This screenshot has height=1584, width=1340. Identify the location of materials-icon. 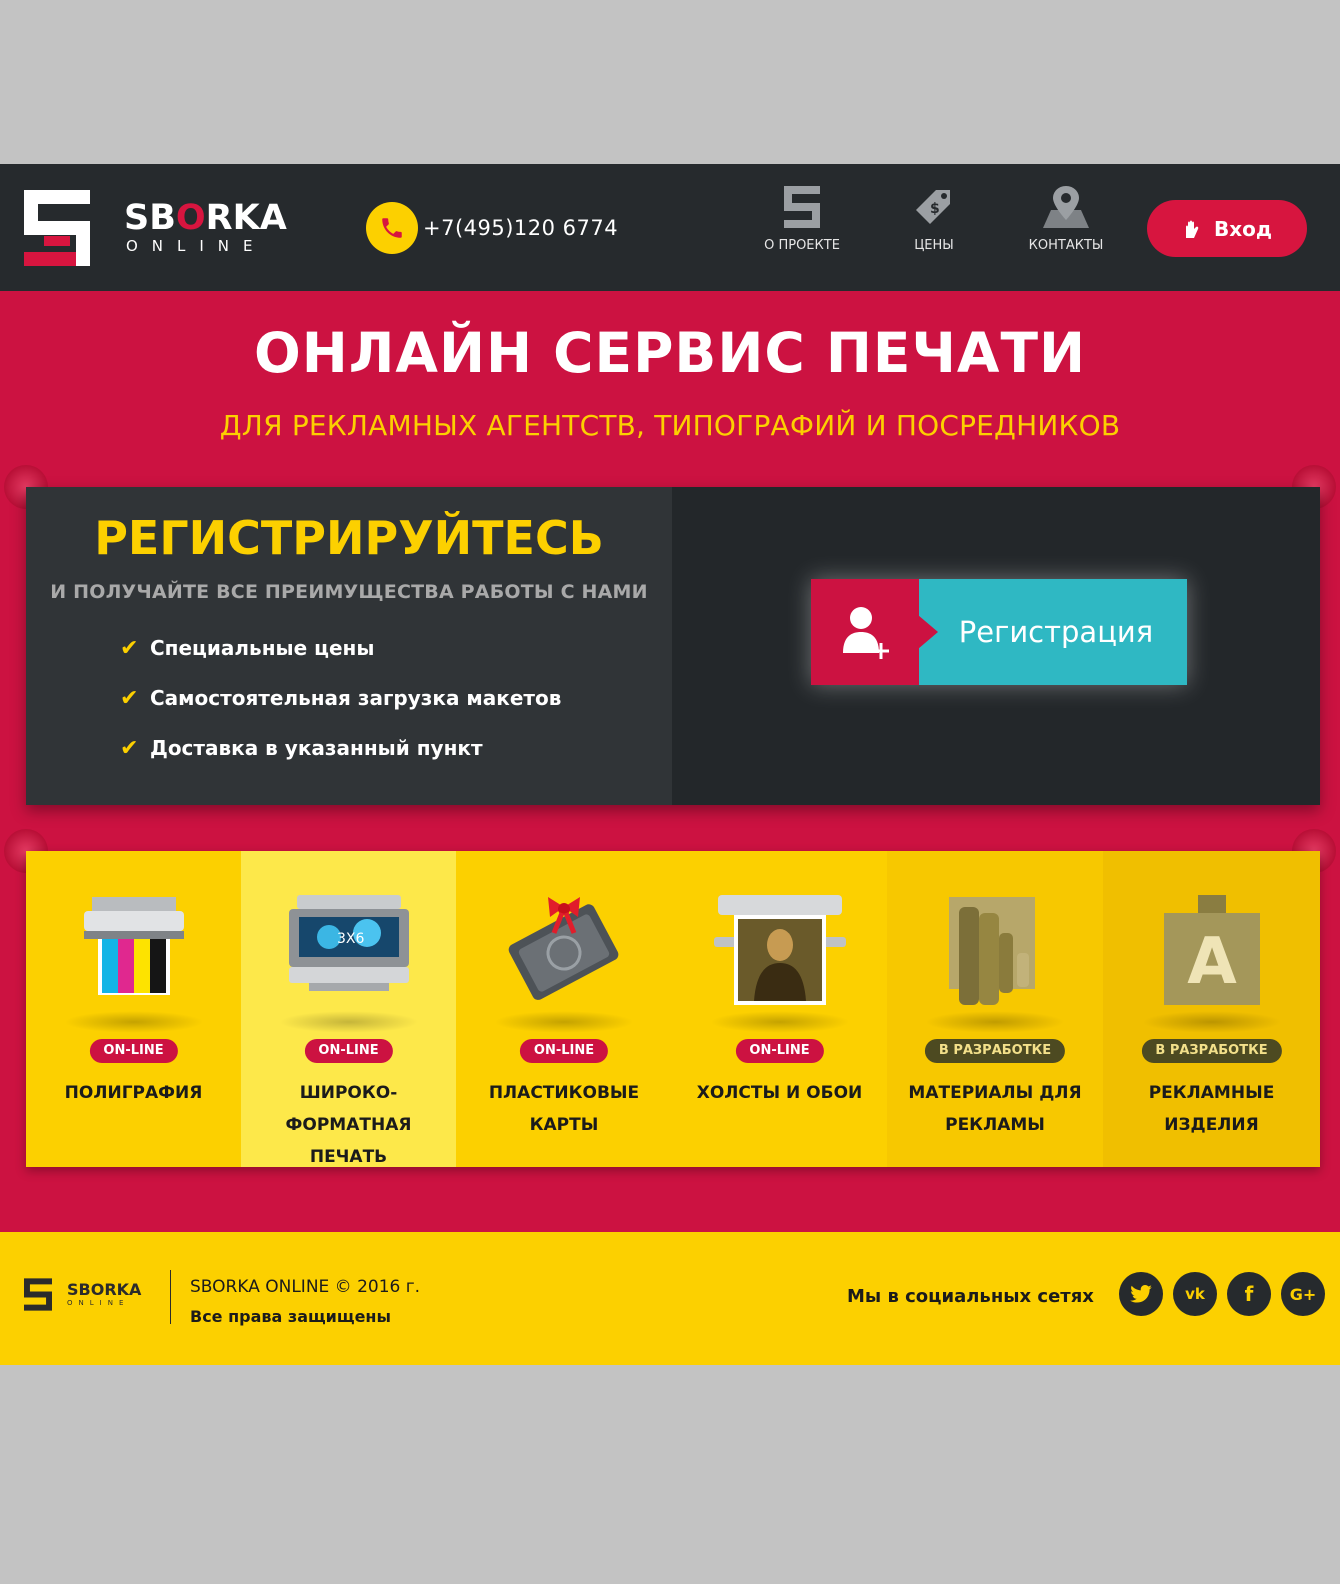
(992, 951).